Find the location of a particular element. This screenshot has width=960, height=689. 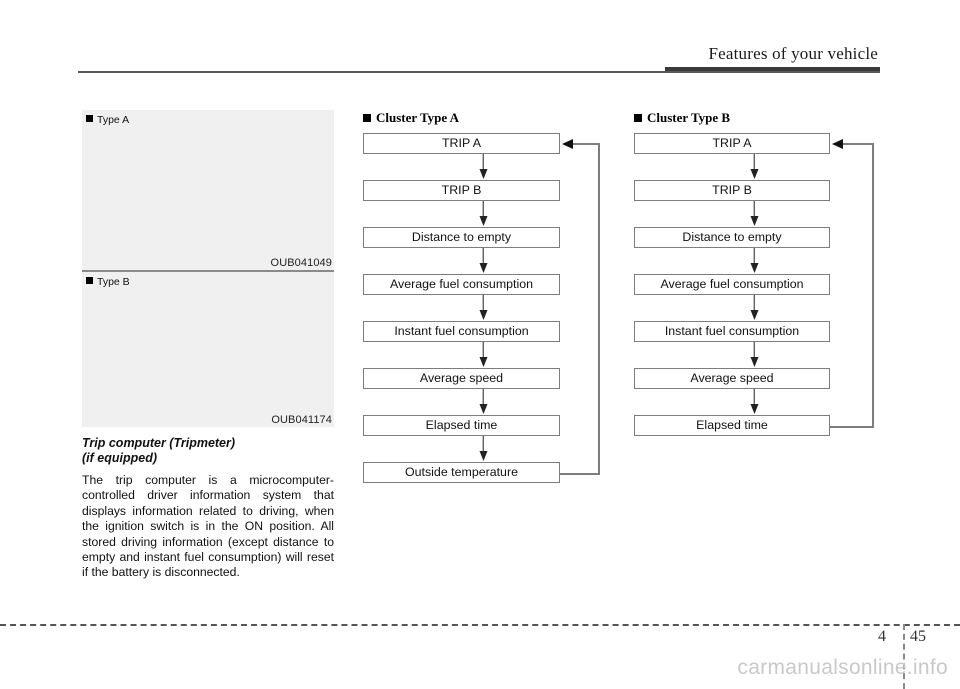

cluster-type-a-title: Cluster Type A is located at coordinates (483, 118).